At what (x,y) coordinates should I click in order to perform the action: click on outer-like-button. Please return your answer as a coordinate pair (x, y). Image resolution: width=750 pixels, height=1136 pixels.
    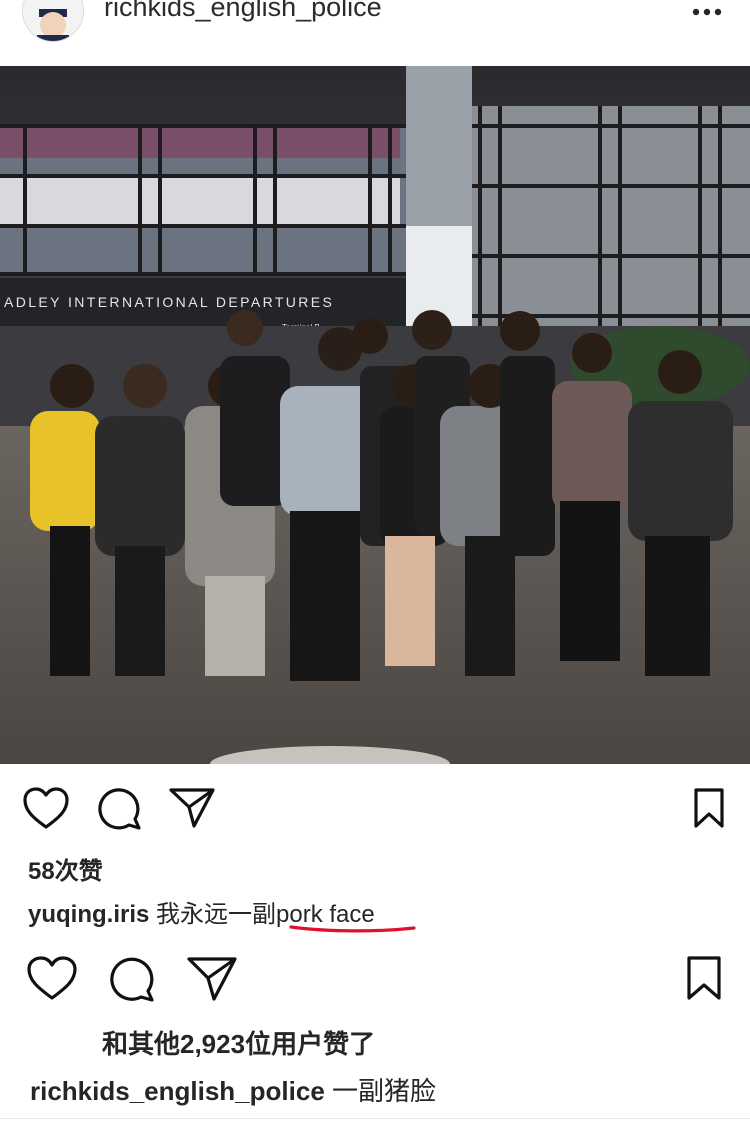
    Looking at the image, I should click on (52, 978).